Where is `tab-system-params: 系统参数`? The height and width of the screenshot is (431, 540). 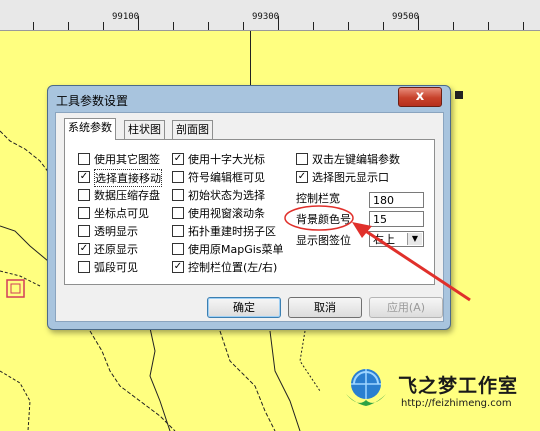
tab-system-params: 系统参数 is located at coordinates (90, 129).